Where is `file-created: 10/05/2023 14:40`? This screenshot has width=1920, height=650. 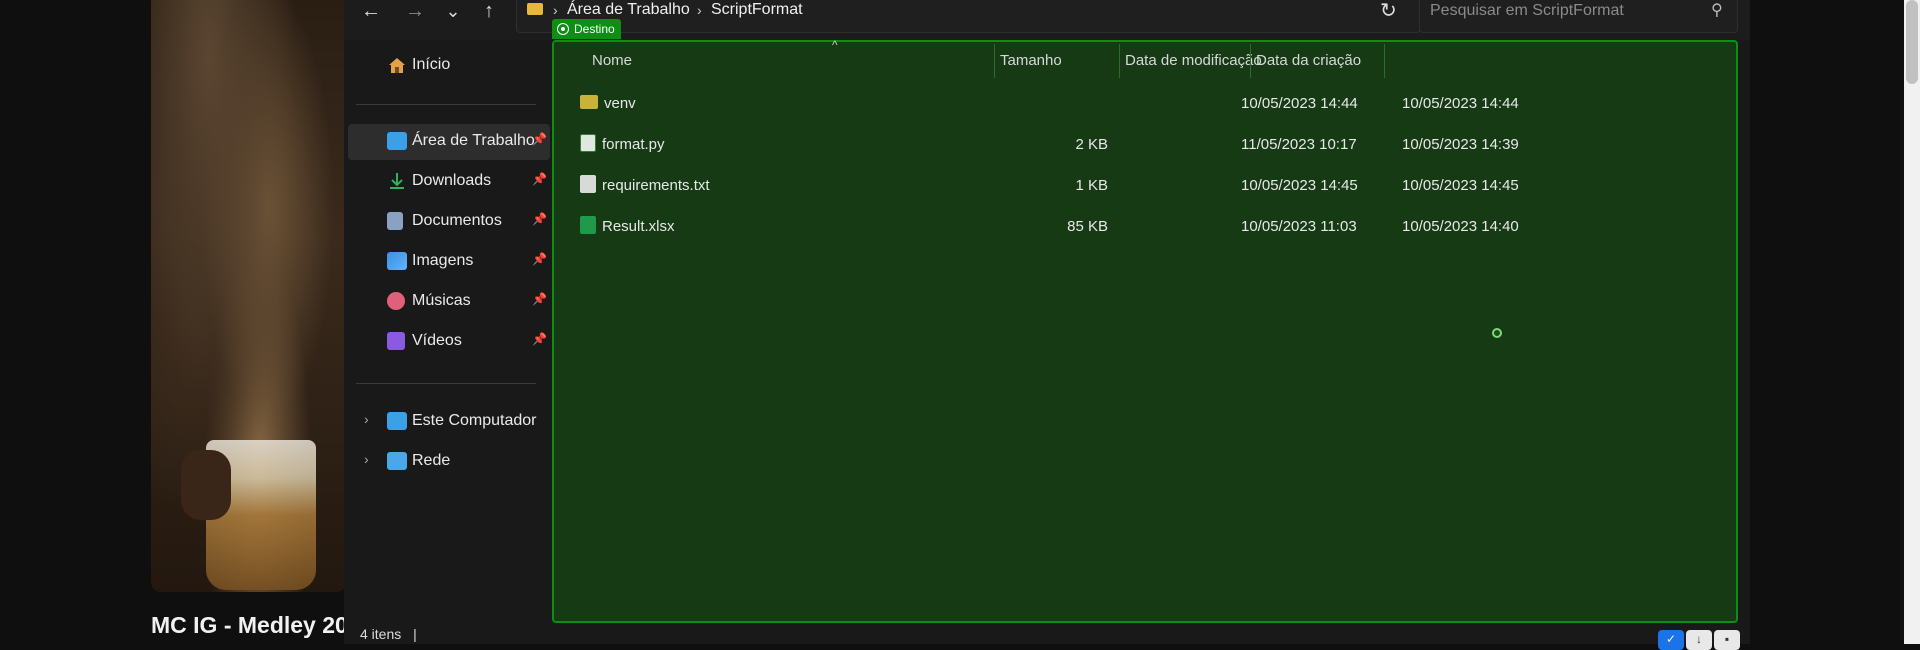 file-created: 10/05/2023 14:40 is located at coordinates (1460, 226).